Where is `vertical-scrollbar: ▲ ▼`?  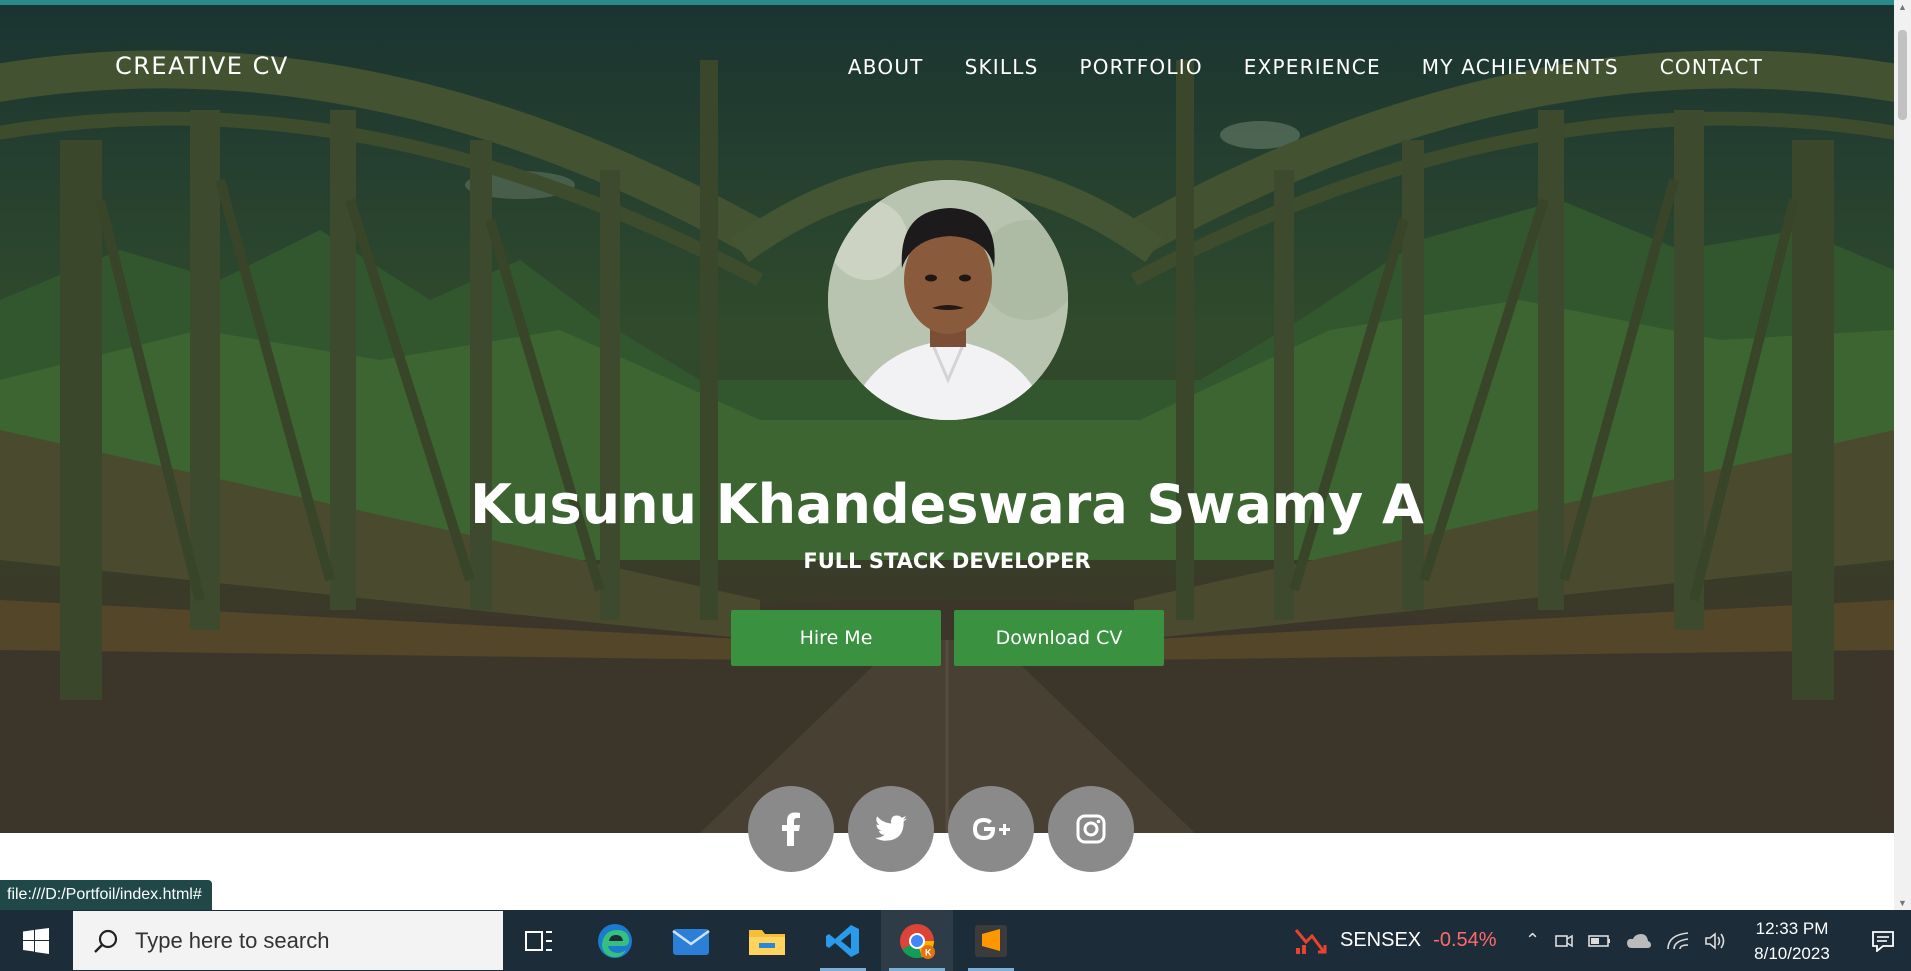 vertical-scrollbar: ▲ ▼ is located at coordinates (1902, 455).